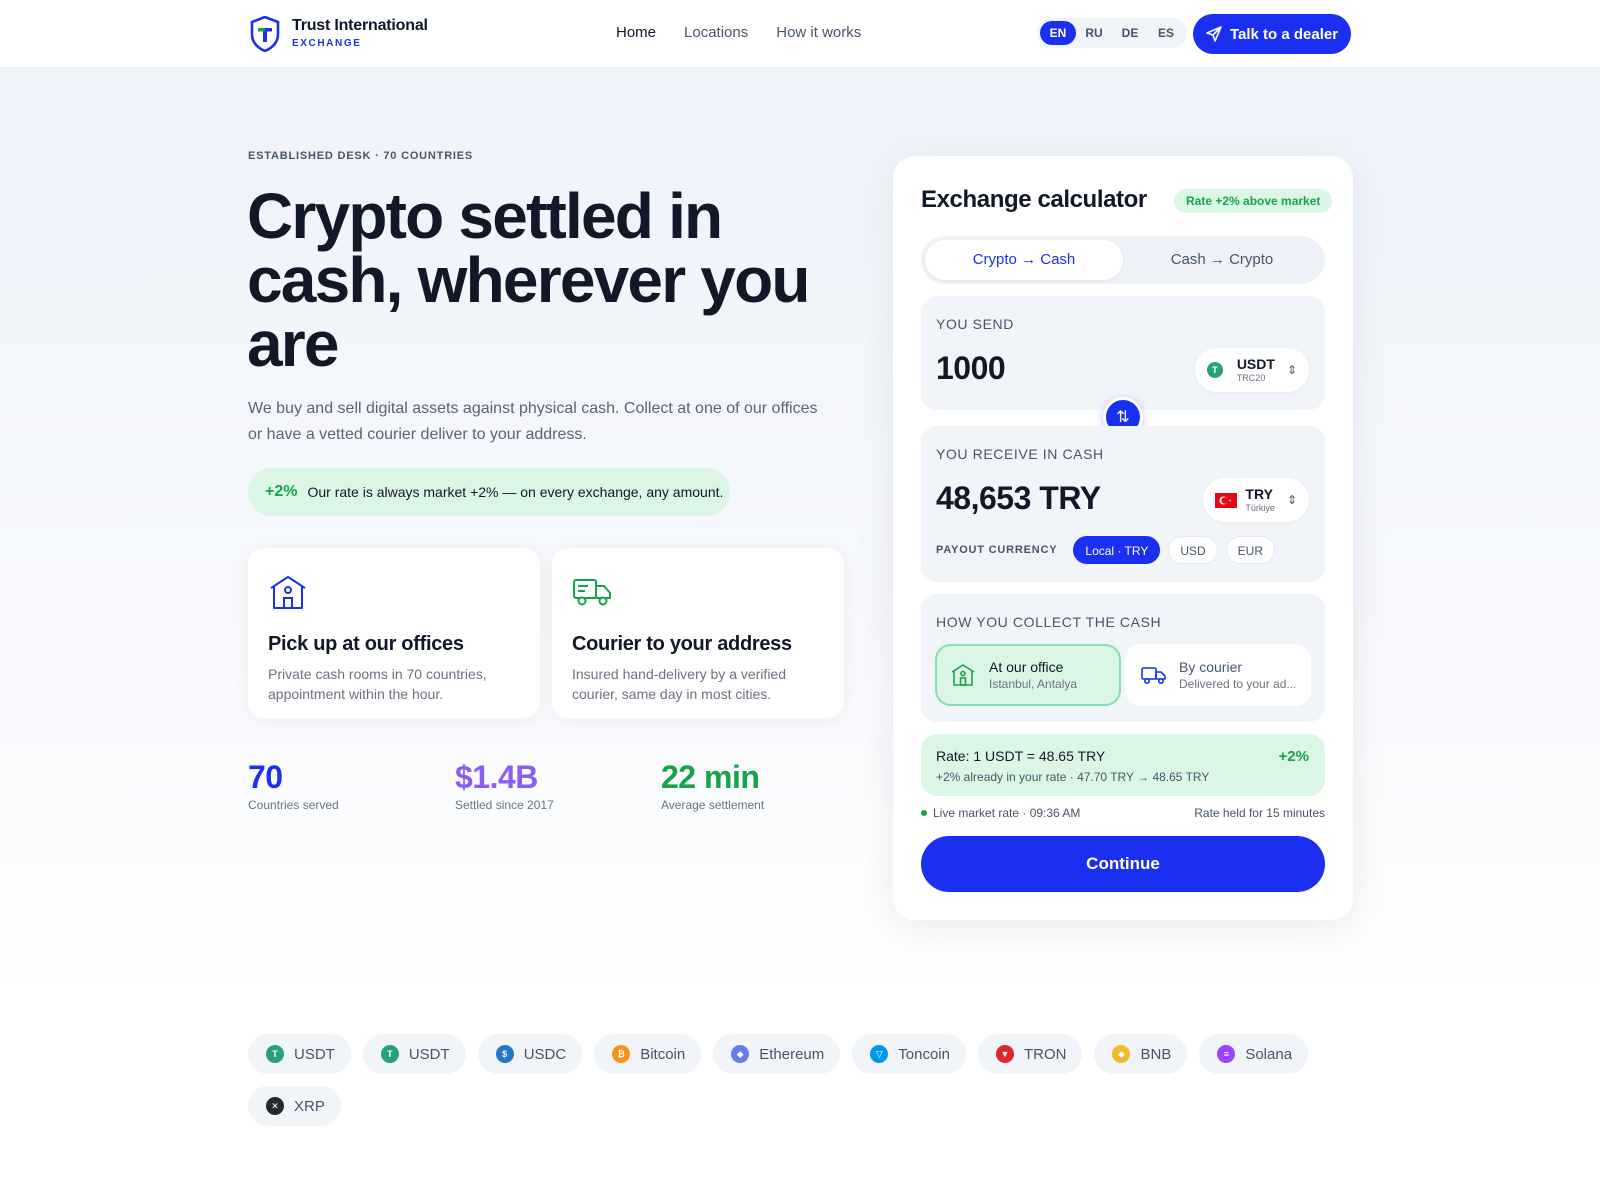 The width and height of the screenshot is (1600, 1200). What do you see at coordinates (1018, 498) in the screenshot?
I see `receive-amount: 48,653 TRY` at bounding box center [1018, 498].